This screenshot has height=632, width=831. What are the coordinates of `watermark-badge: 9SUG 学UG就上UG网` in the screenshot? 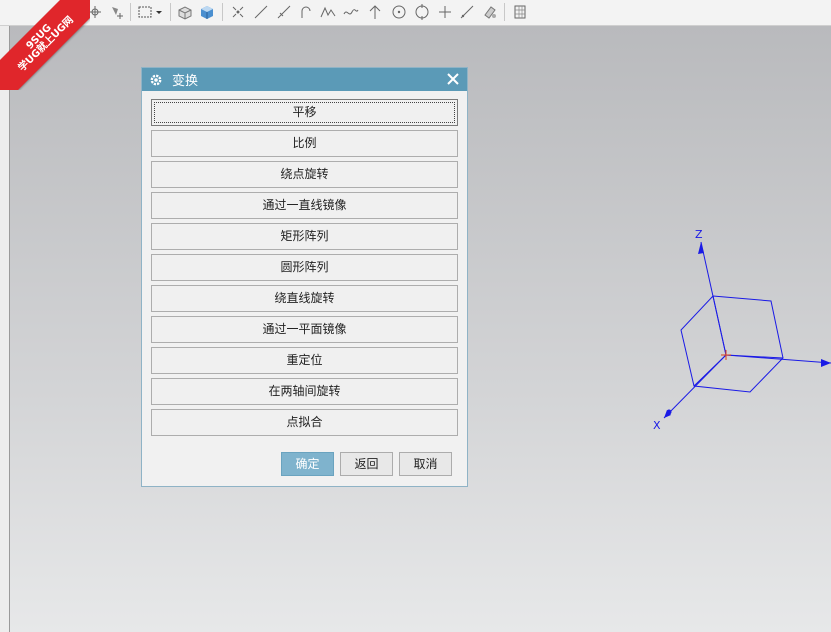 It's located at (45, 45).